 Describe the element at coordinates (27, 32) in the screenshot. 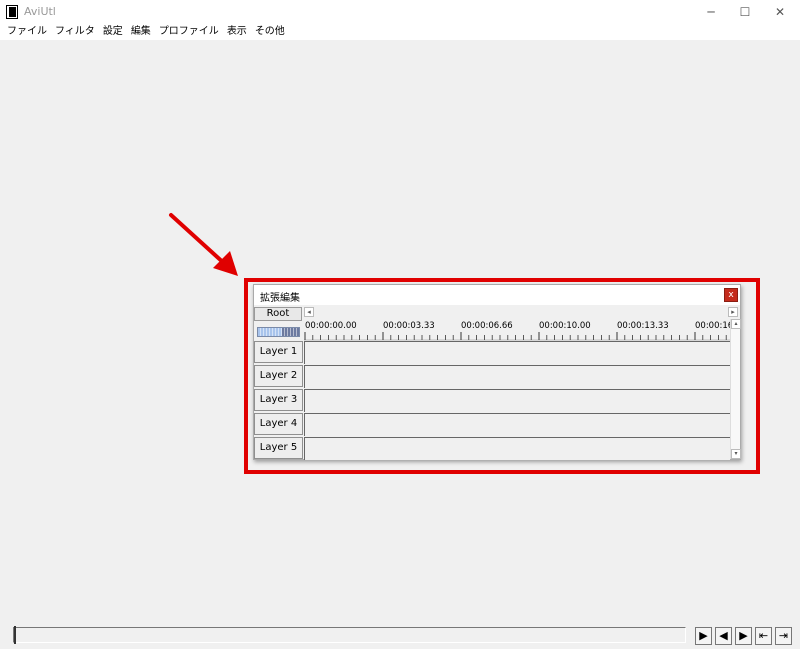

I see `menu-file: ファイル` at that location.